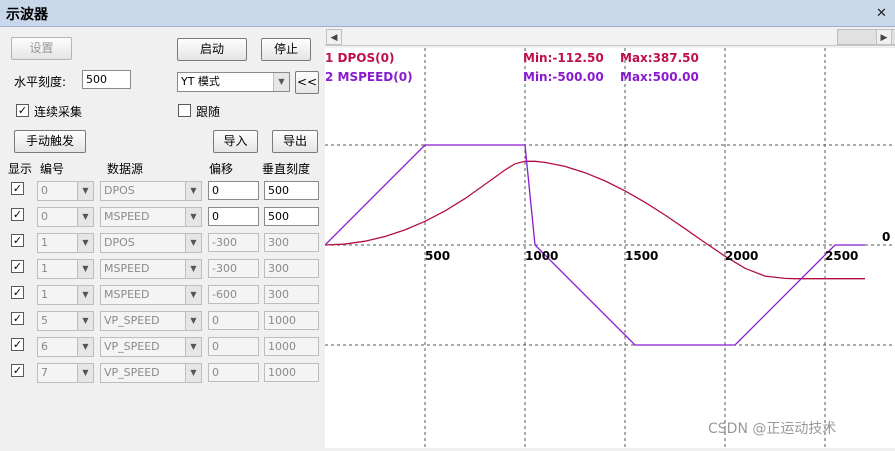 The height and width of the screenshot is (451, 895). I want to click on close-icon: ✕, so click(881, 13).